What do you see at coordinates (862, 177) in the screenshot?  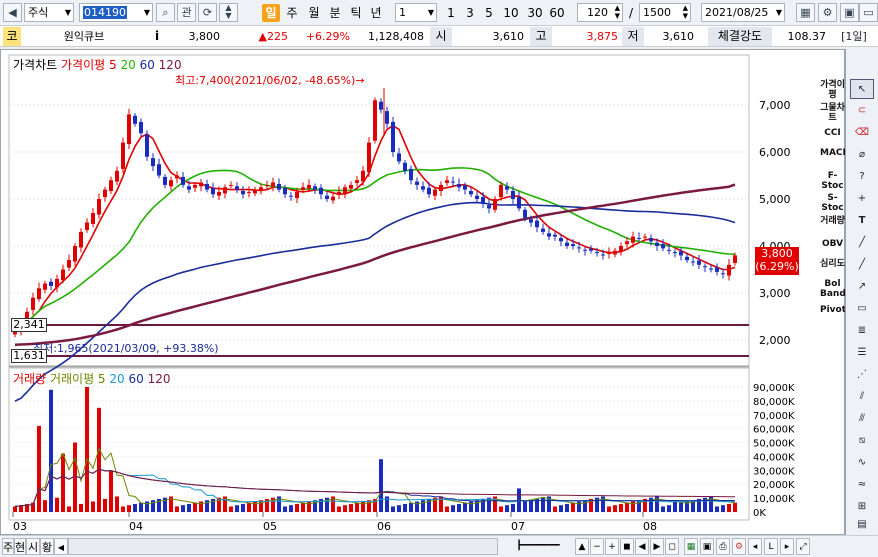 I see `help-icon: ?` at bounding box center [862, 177].